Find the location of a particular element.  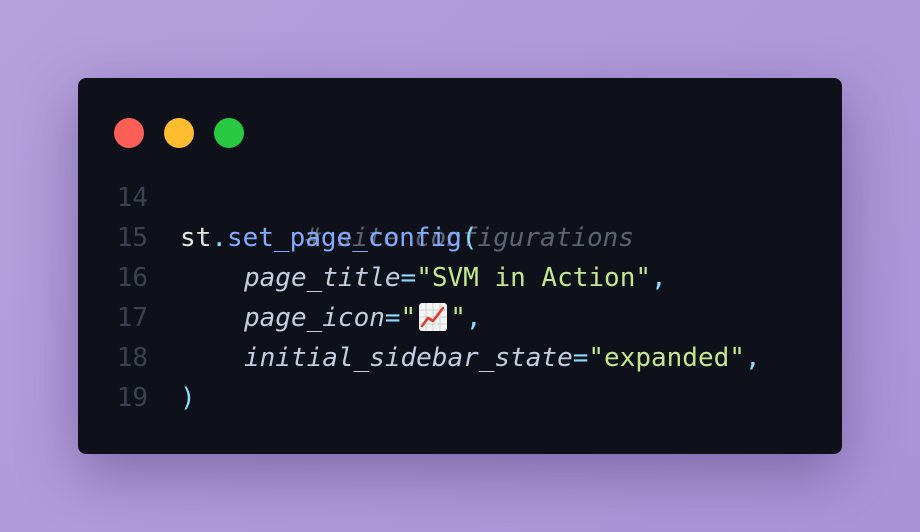

minimize-dot-icon is located at coordinates (179, 133).